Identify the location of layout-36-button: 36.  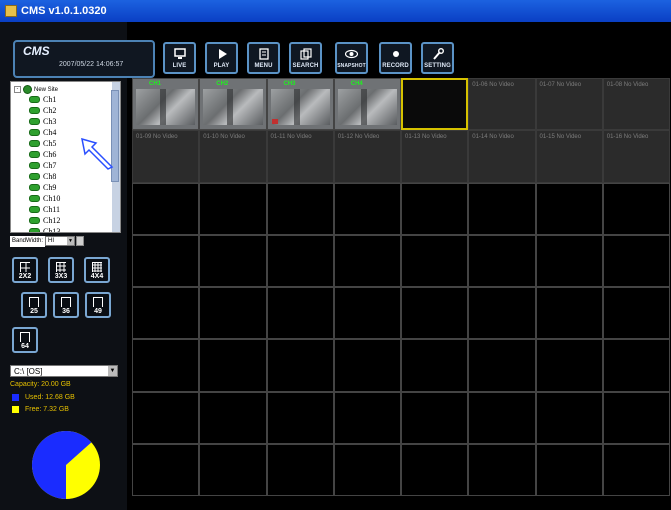
(66, 305).